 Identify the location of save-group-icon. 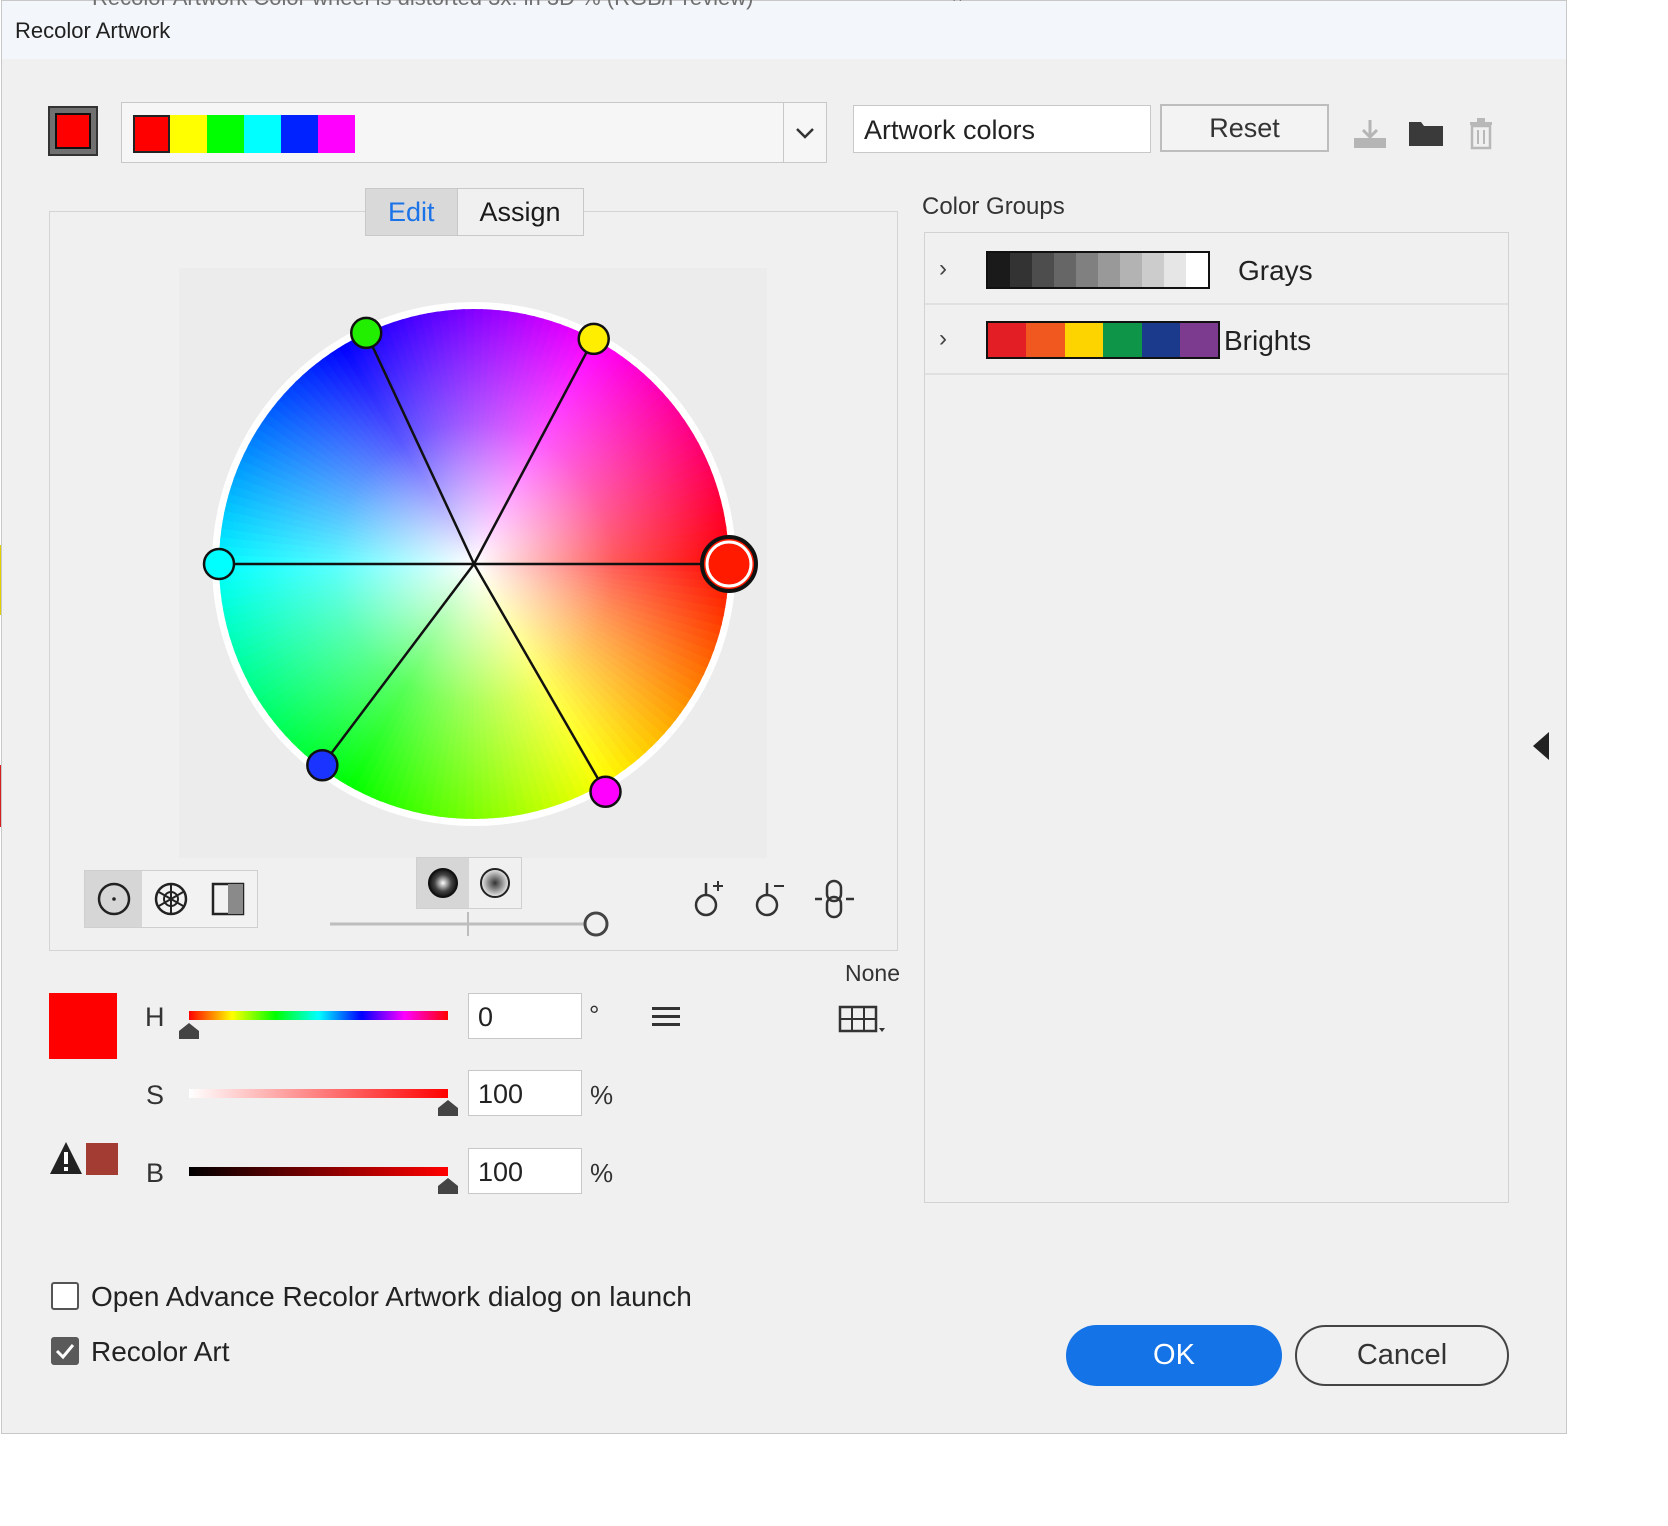
(1370, 134).